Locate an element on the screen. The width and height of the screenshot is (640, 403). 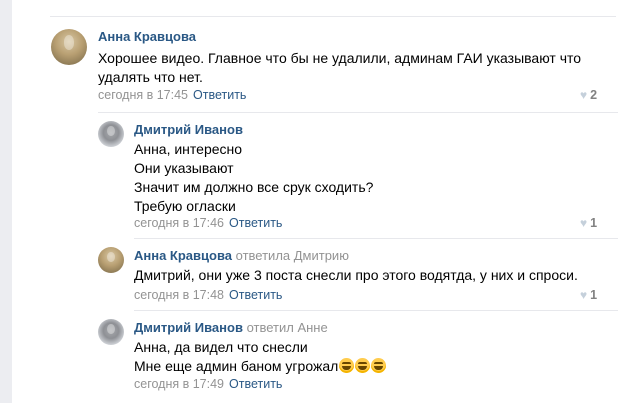
comment-time: сегодня в 17:49 is located at coordinates (179, 384).